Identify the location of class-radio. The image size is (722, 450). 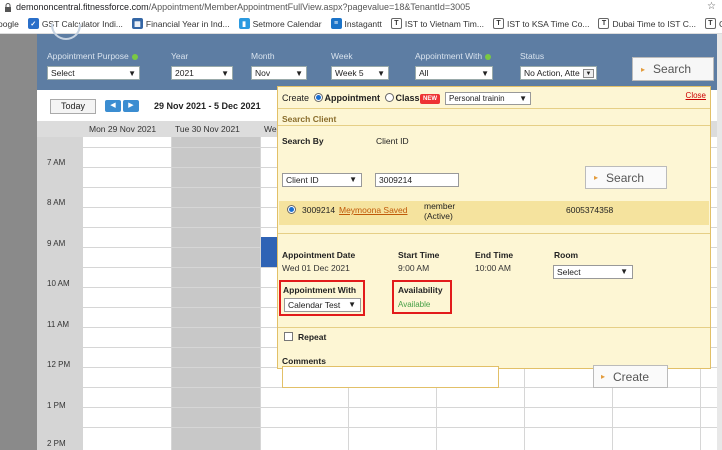
(389, 97).